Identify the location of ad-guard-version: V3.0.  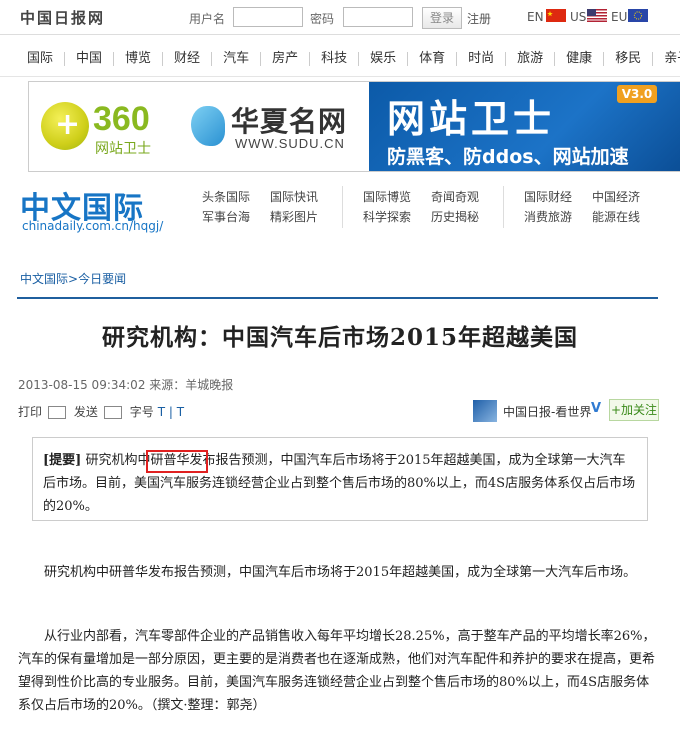
(637, 94).